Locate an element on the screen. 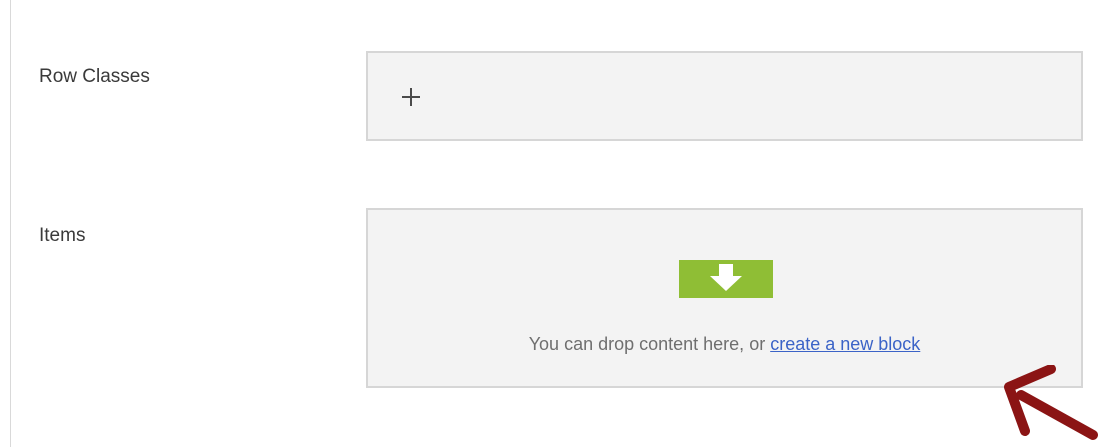 This screenshot has height=447, width=1107. drop-hint-text: You can drop content here, or is located at coordinates (649, 344).